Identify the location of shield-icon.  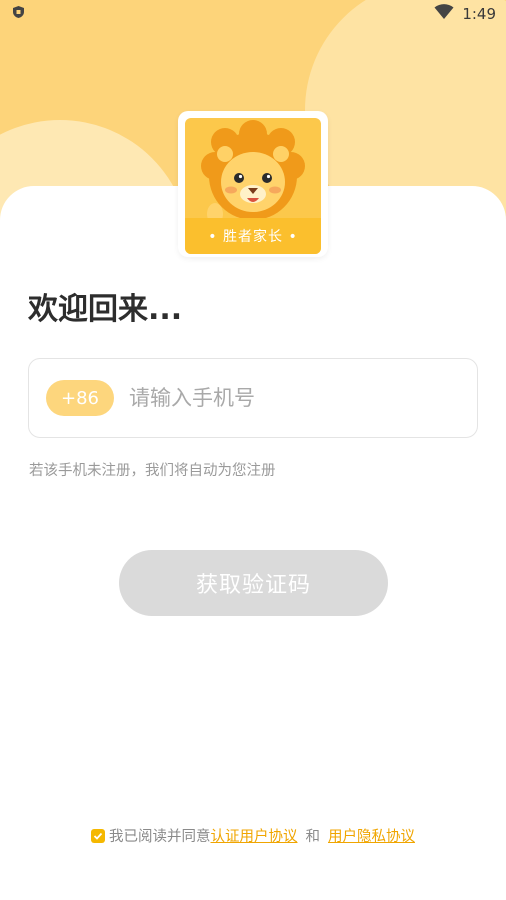
(18, 14).